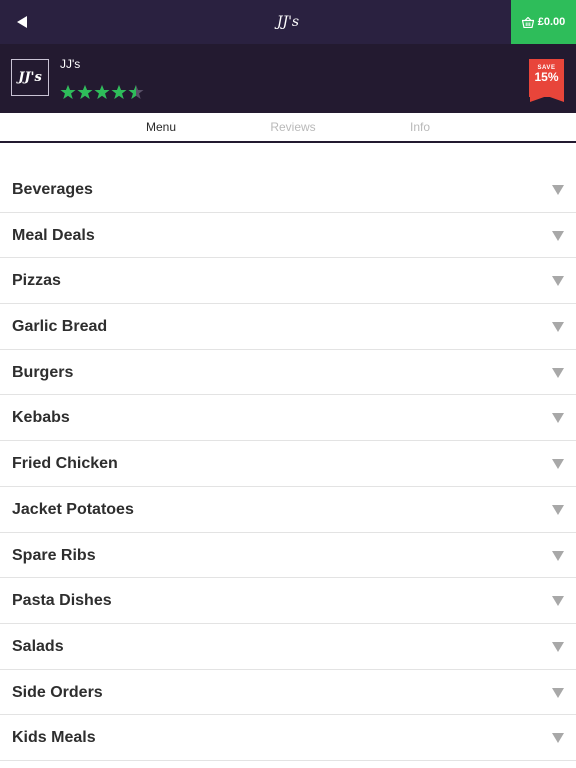 The image size is (576, 768). What do you see at coordinates (65, 464) in the screenshot?
I see `menu-category-label: Fried Chicken` at bounding box center [65, 464].